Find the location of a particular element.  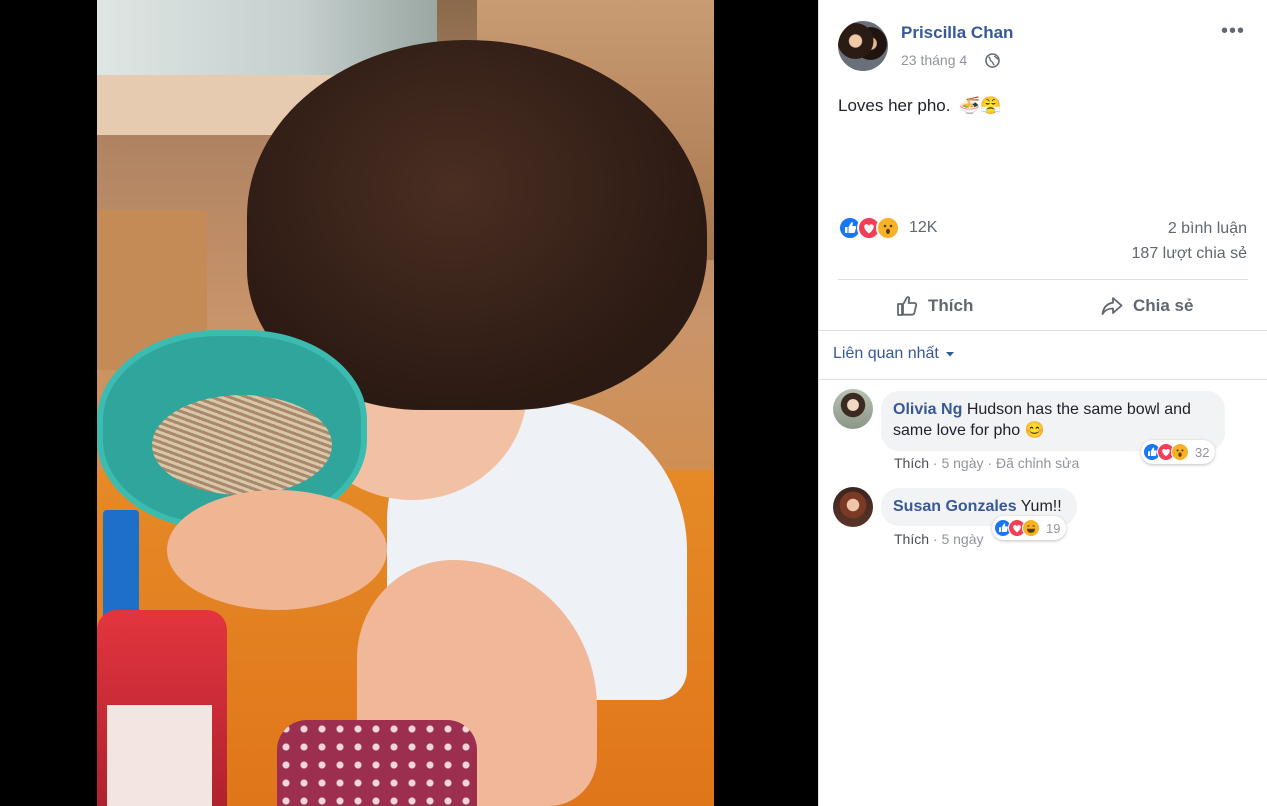

photo-hand is located at coordinates (277, 550).